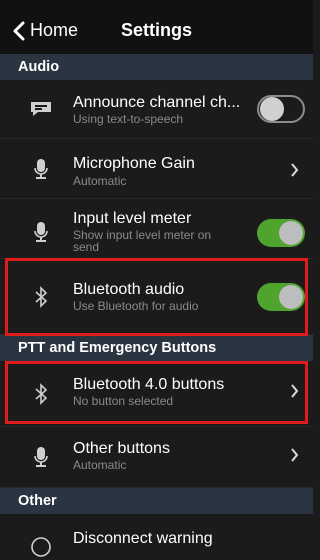 The height and width of the screenshot is (560, 320). I want to click on row-title: Disconnect warning, so click(143, 538).